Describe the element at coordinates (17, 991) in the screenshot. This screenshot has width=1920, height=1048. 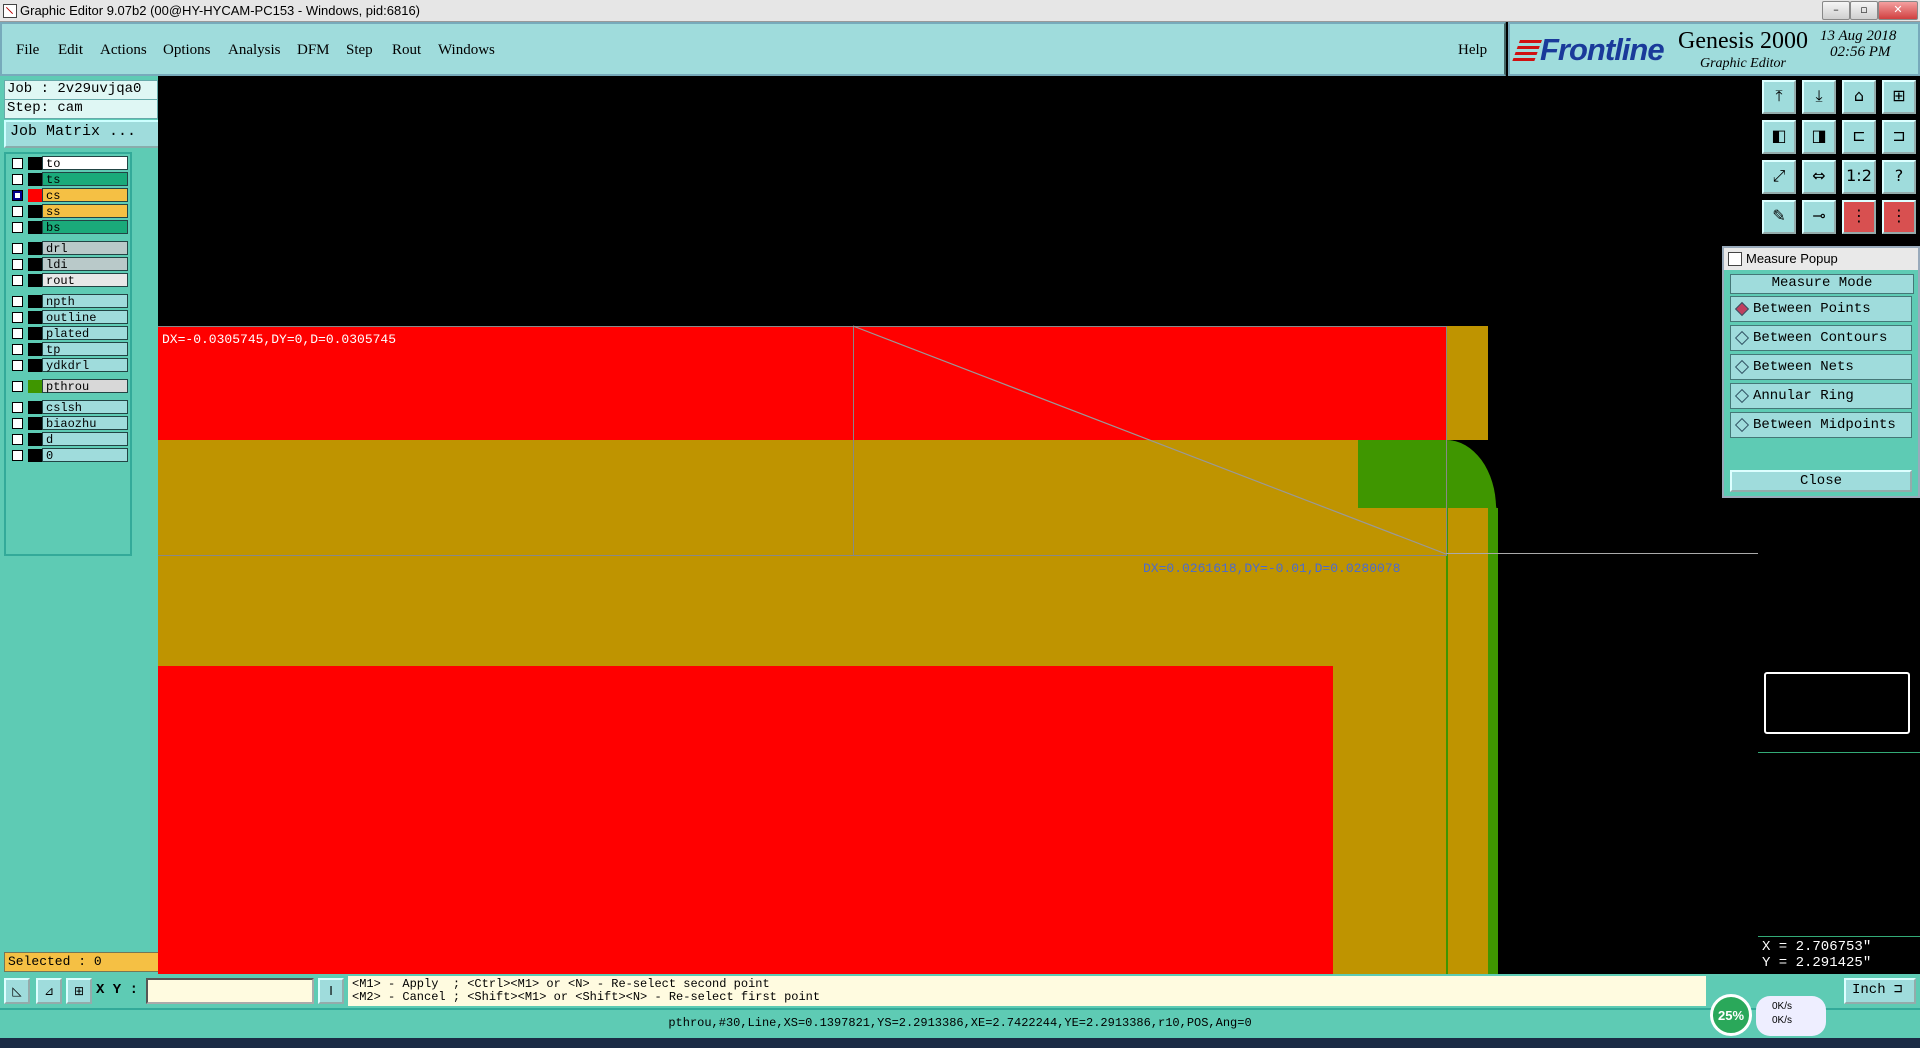
I see `snap-icon: ◺` at that location.